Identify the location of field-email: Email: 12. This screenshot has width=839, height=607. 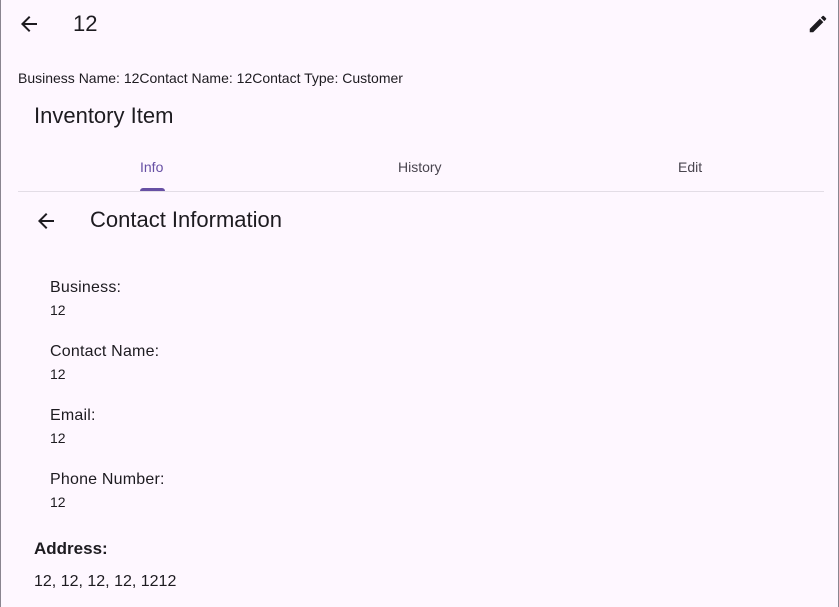
(200, 426).